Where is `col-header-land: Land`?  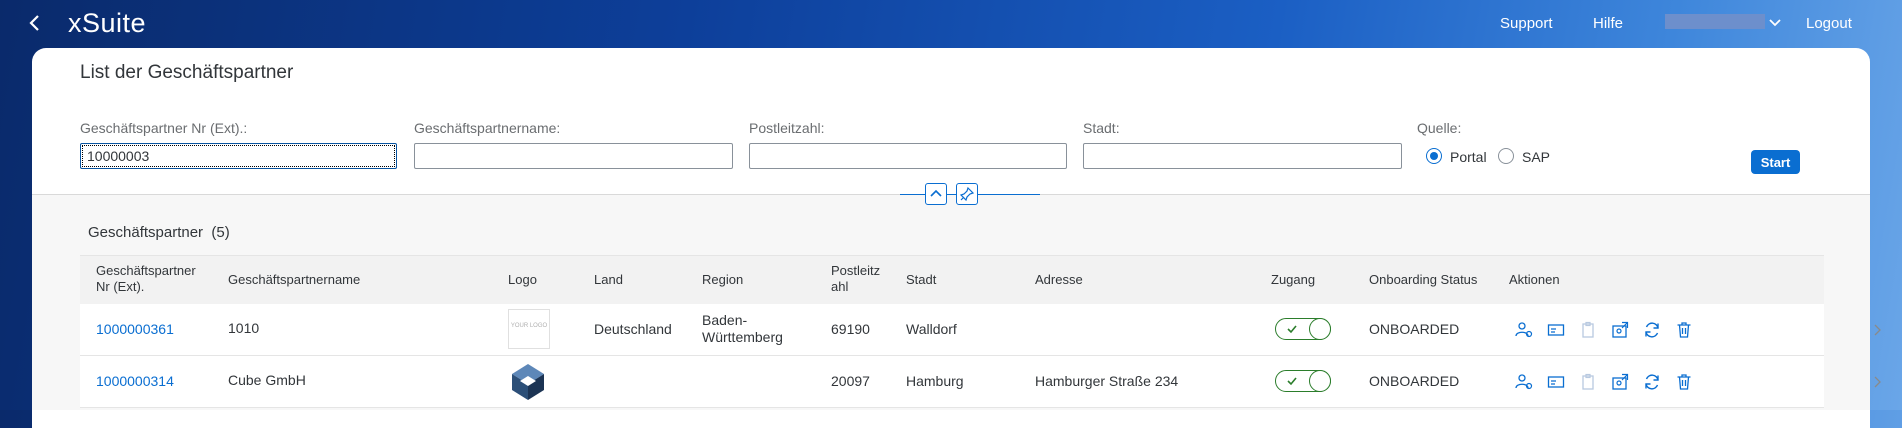 col-header-land: Land is located at coordinates (608, 280).